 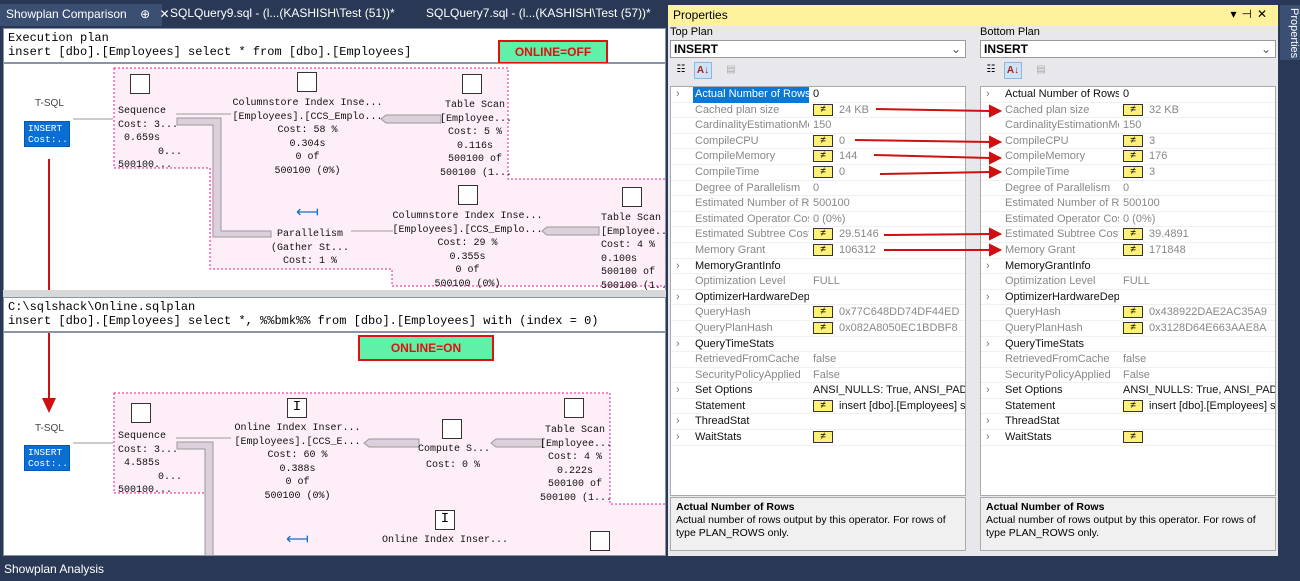 What do you see at coordinates (54, 569) in the screenshot?
I see `showplan-analysis-tab: Showplan Analysis` at bounding box center [54, 569].